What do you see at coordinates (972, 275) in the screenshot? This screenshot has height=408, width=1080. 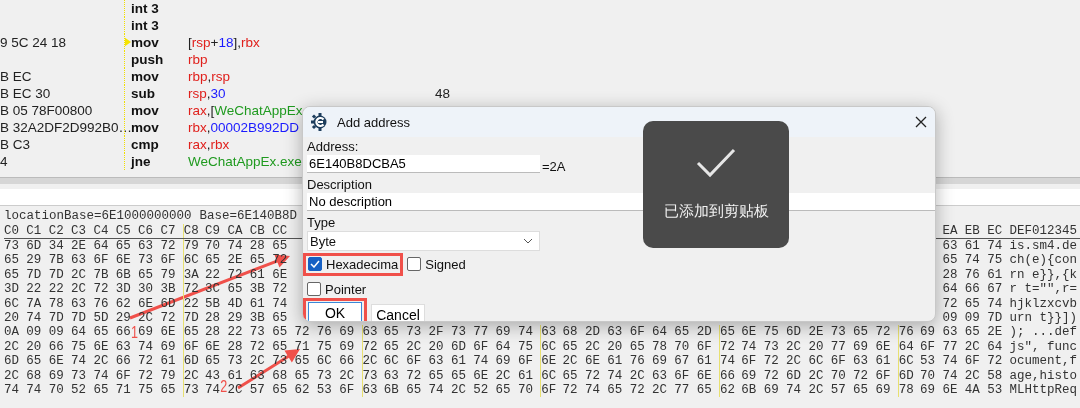 I see `hex-byte: 76` at bounding box center [972, 275].